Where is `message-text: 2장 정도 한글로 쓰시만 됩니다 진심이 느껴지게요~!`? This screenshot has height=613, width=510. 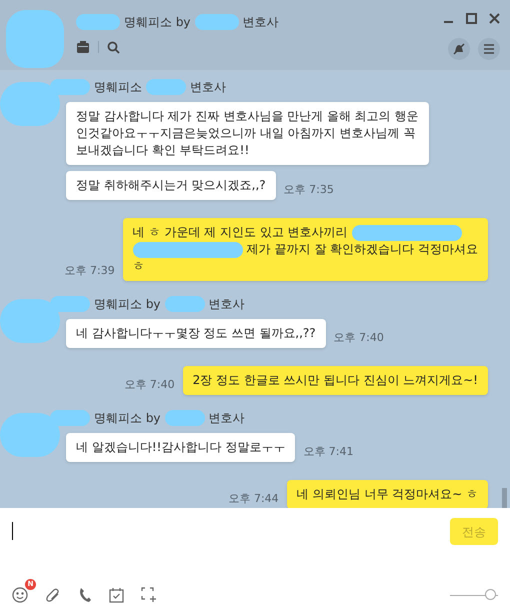 message-text: 2장 정도 한글로 쓰시만 됩니다 진심이 느껴지게요~! is located at coordinates (335, 380).